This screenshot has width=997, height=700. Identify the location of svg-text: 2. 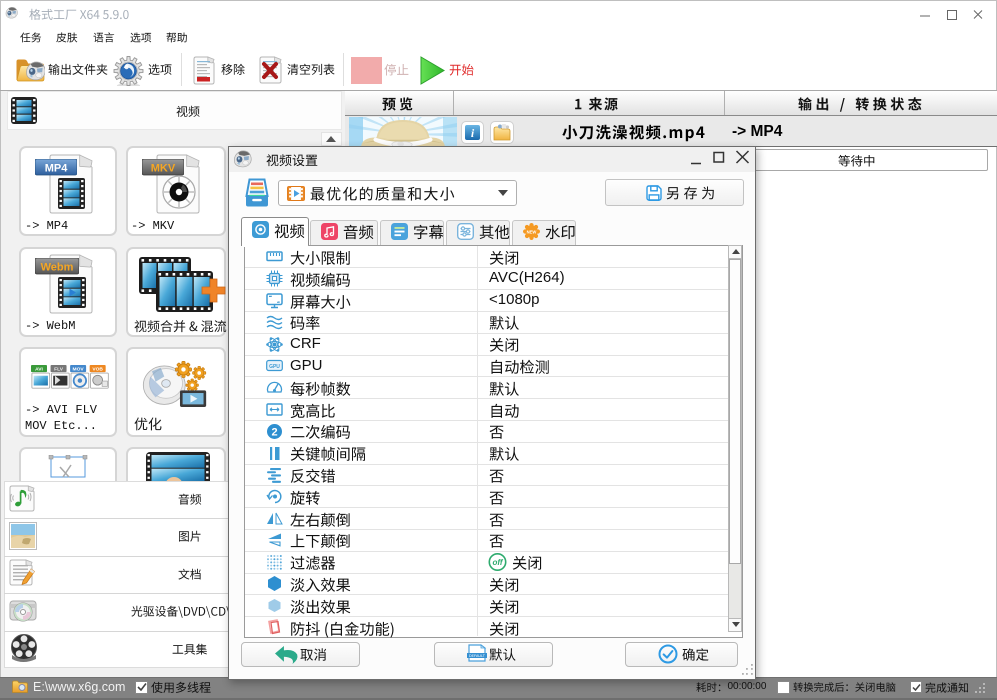
(274, 432).